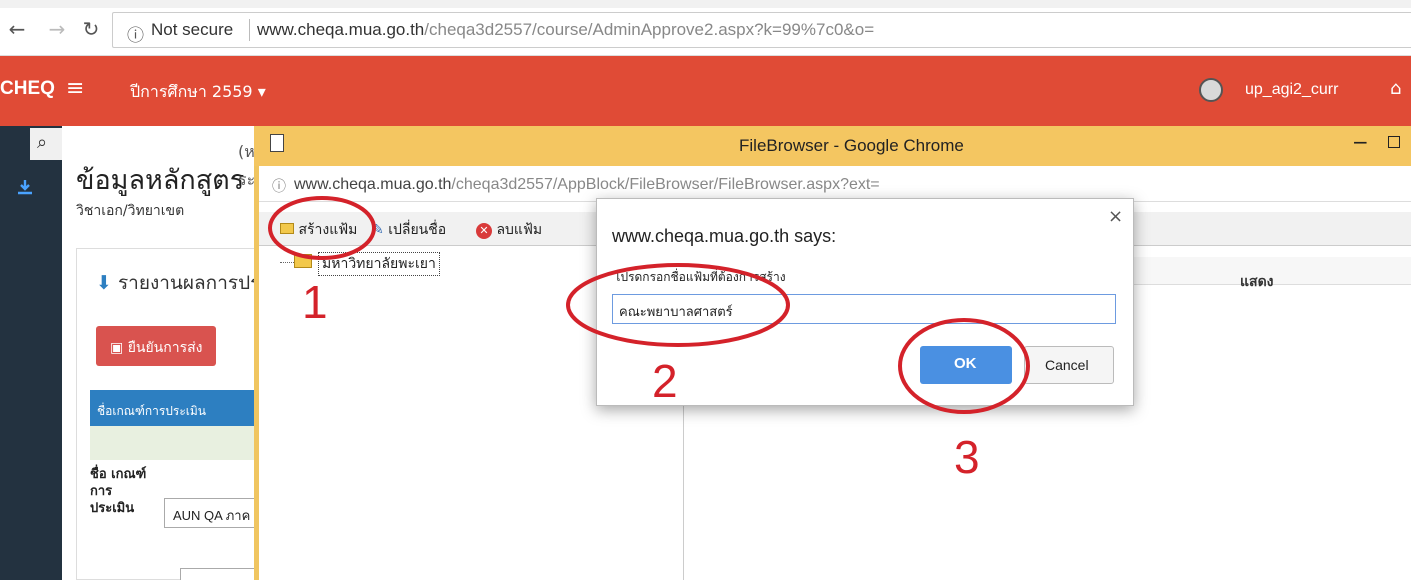  What do you see at coordinates (967, 457) in the screenshot?
I see `step-number-3: 3` at bounding box center [967, 457].